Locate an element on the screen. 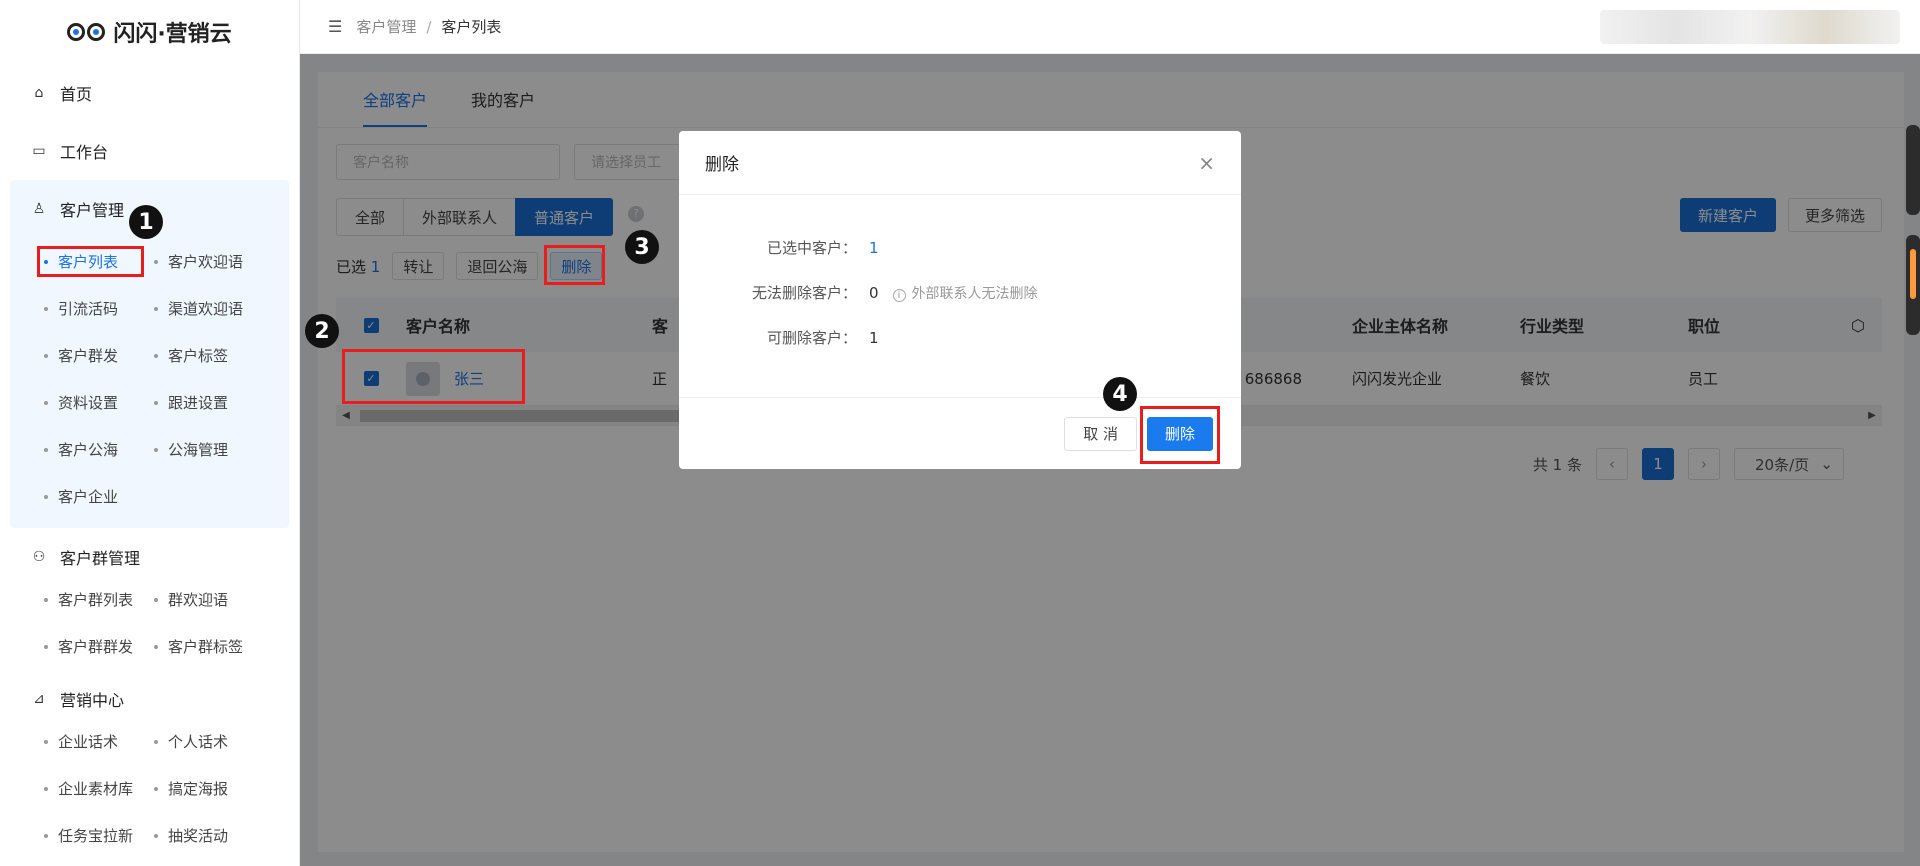  breadcrumb-current: 客户列表 is located at coordinates (471, 27).